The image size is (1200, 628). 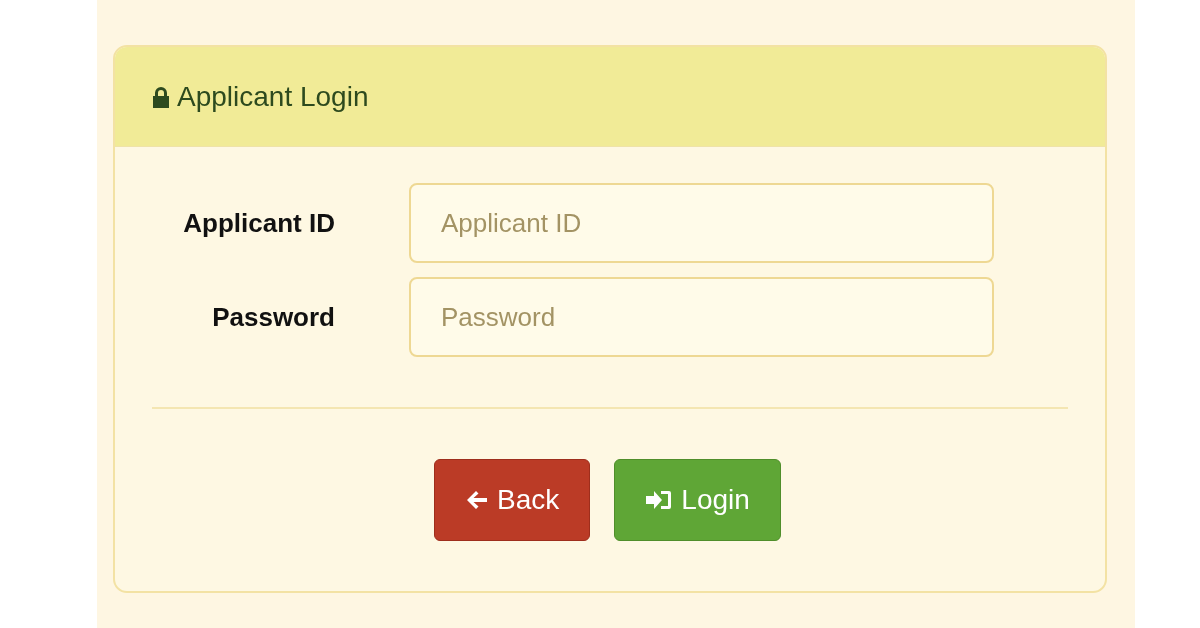 What do you see at coordinates (259, 223) in the screenshot?
I see `field-label: Applicant ID` at bounding box center [259, 223].